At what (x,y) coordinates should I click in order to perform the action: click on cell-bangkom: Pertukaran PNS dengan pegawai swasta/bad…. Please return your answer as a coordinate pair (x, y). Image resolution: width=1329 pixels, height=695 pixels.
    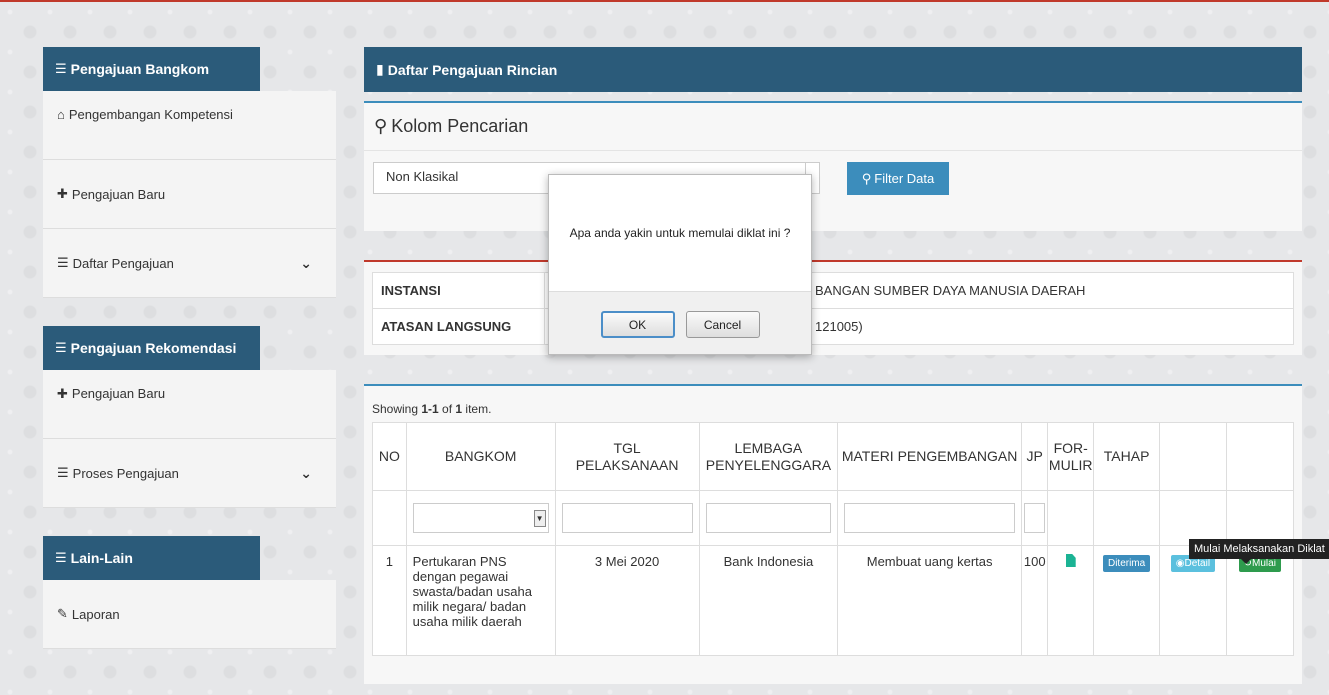
    Looking at the image, I should click on (480, 600).